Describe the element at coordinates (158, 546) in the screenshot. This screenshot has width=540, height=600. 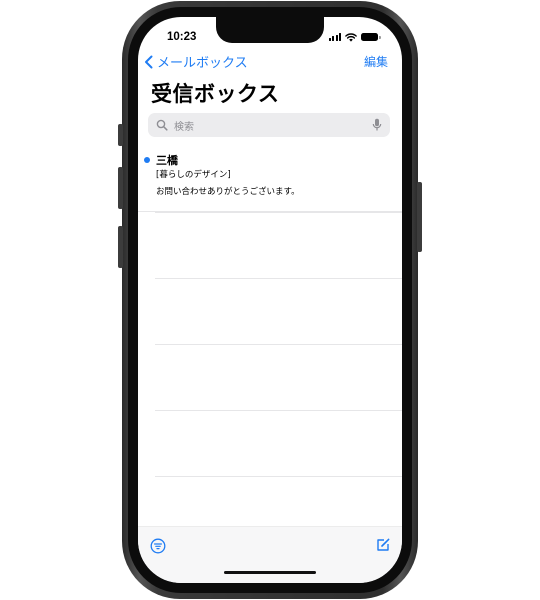
I see `filter-icon` at that location.